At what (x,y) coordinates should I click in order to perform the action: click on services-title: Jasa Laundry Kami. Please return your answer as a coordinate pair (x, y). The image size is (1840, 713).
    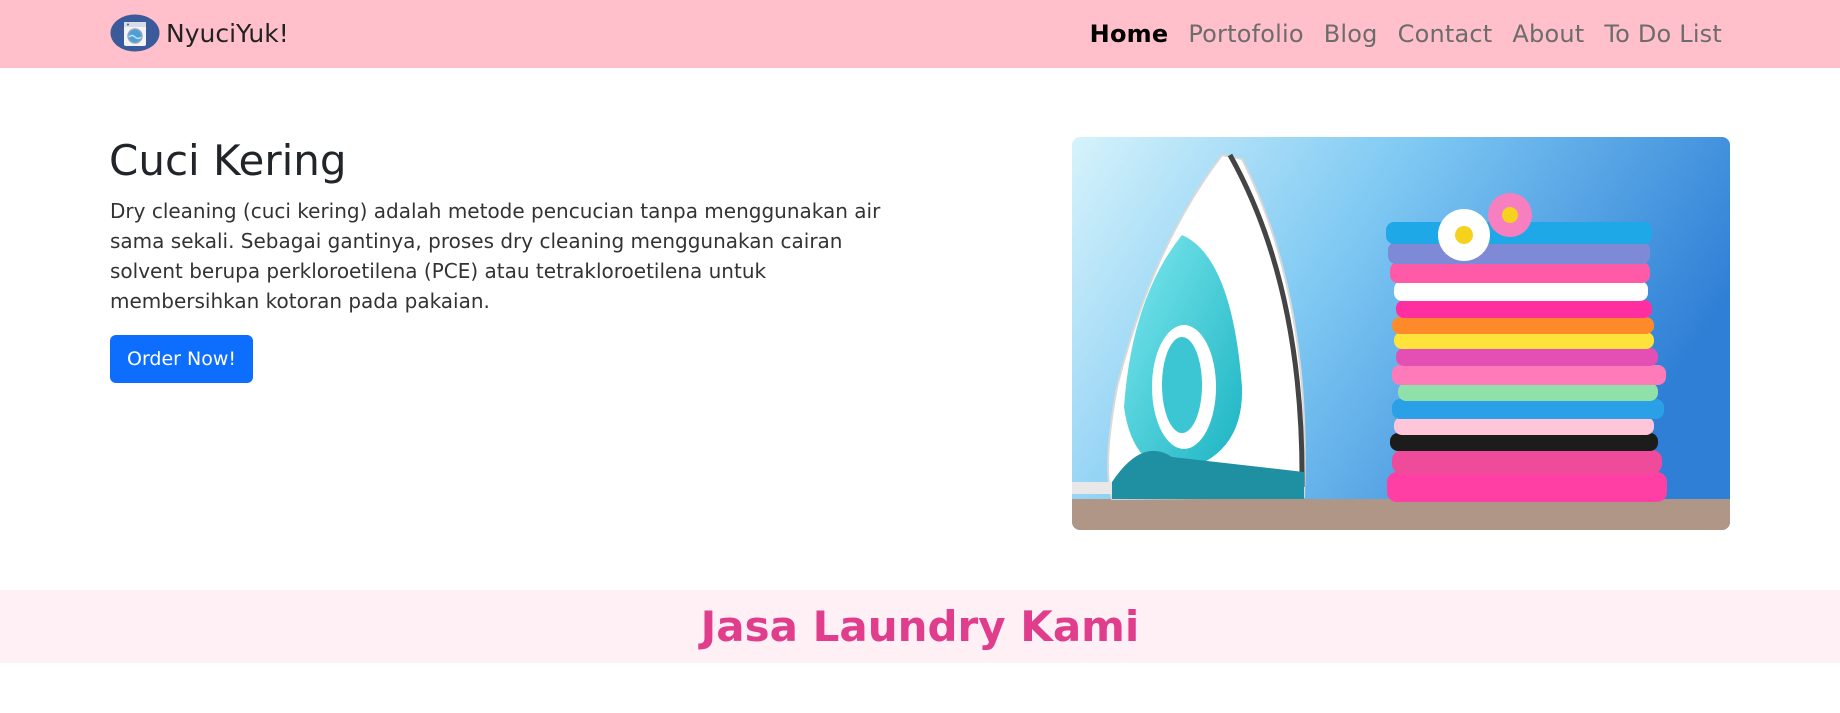
    Looking at the image, I should click on (920, 626).